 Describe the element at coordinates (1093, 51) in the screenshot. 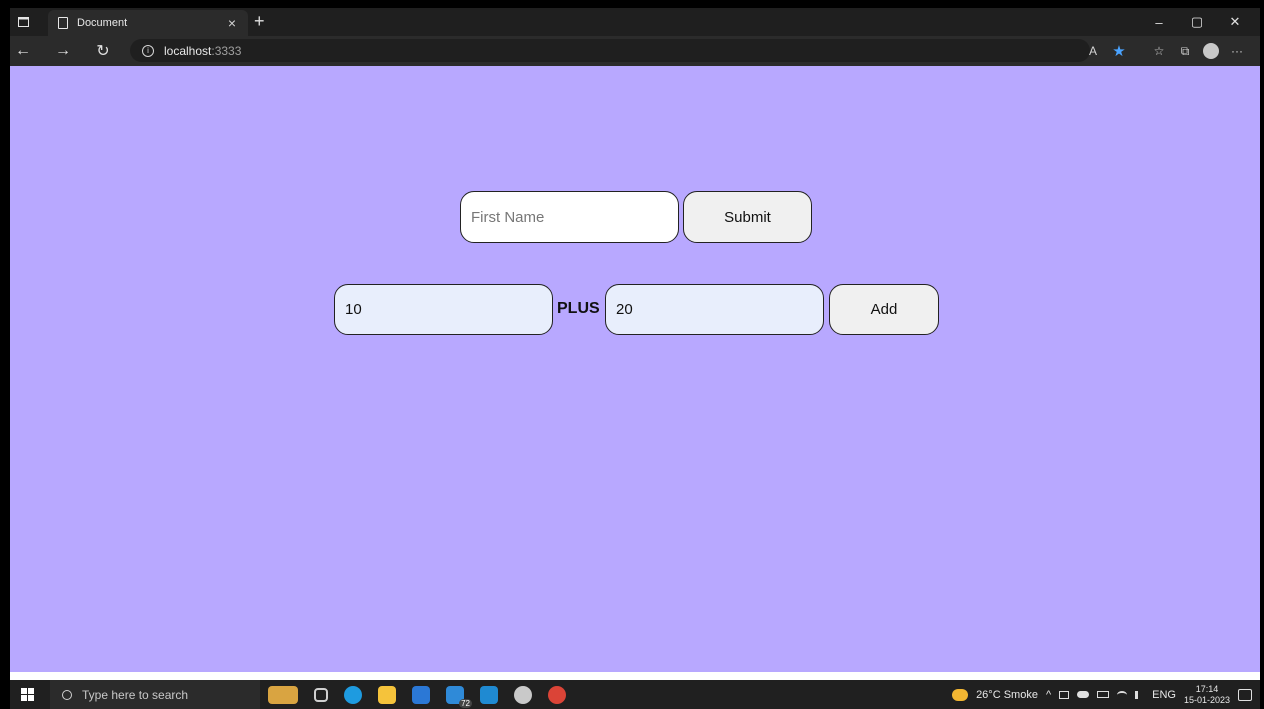

I see `read-aloud-icon: A` at that location.